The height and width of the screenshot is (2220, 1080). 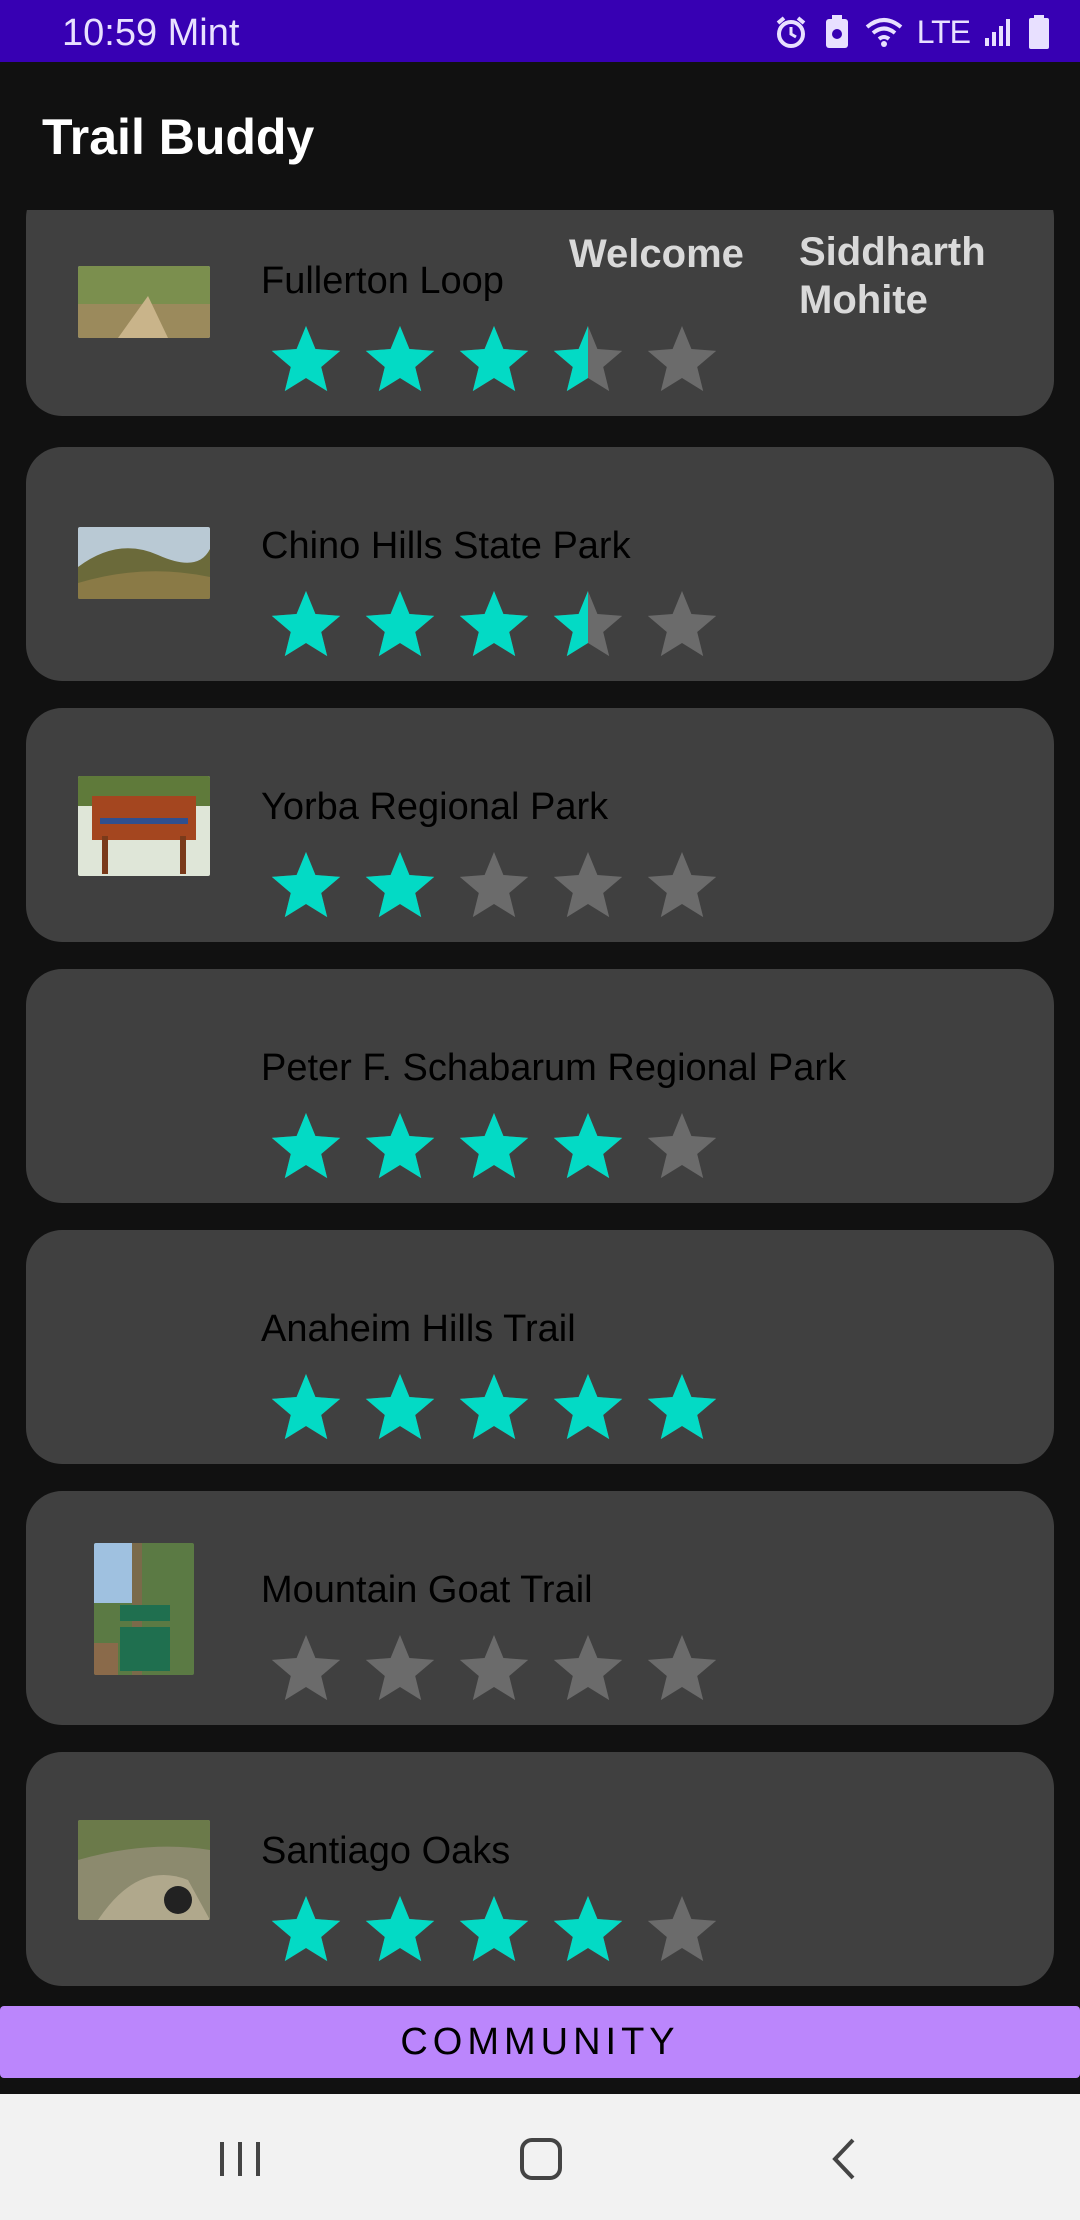 What do you see at coordinates (943, 31) in the screenshot?
I see `network-type: LTE` at bounding box center [943, 31].